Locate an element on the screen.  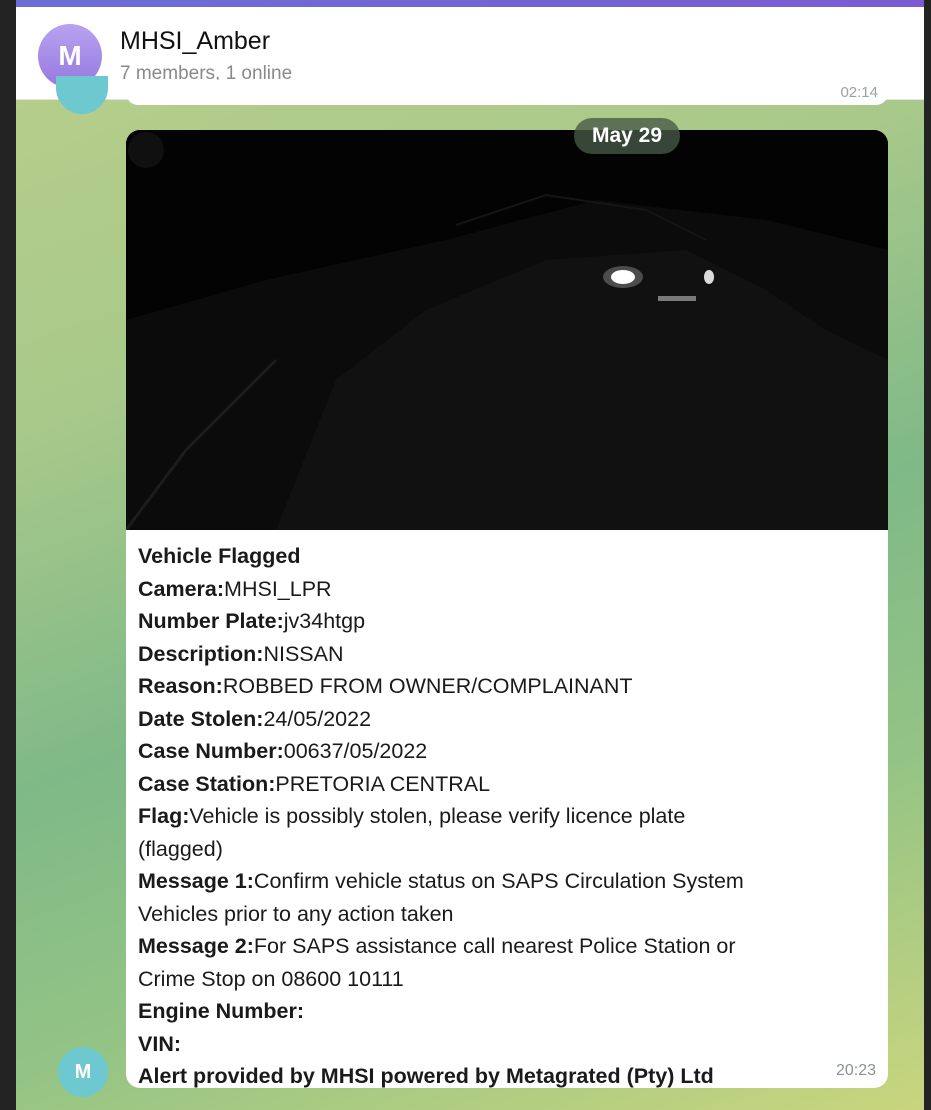
previous-message-time: 02:14 is located at coordinates (859, 92).